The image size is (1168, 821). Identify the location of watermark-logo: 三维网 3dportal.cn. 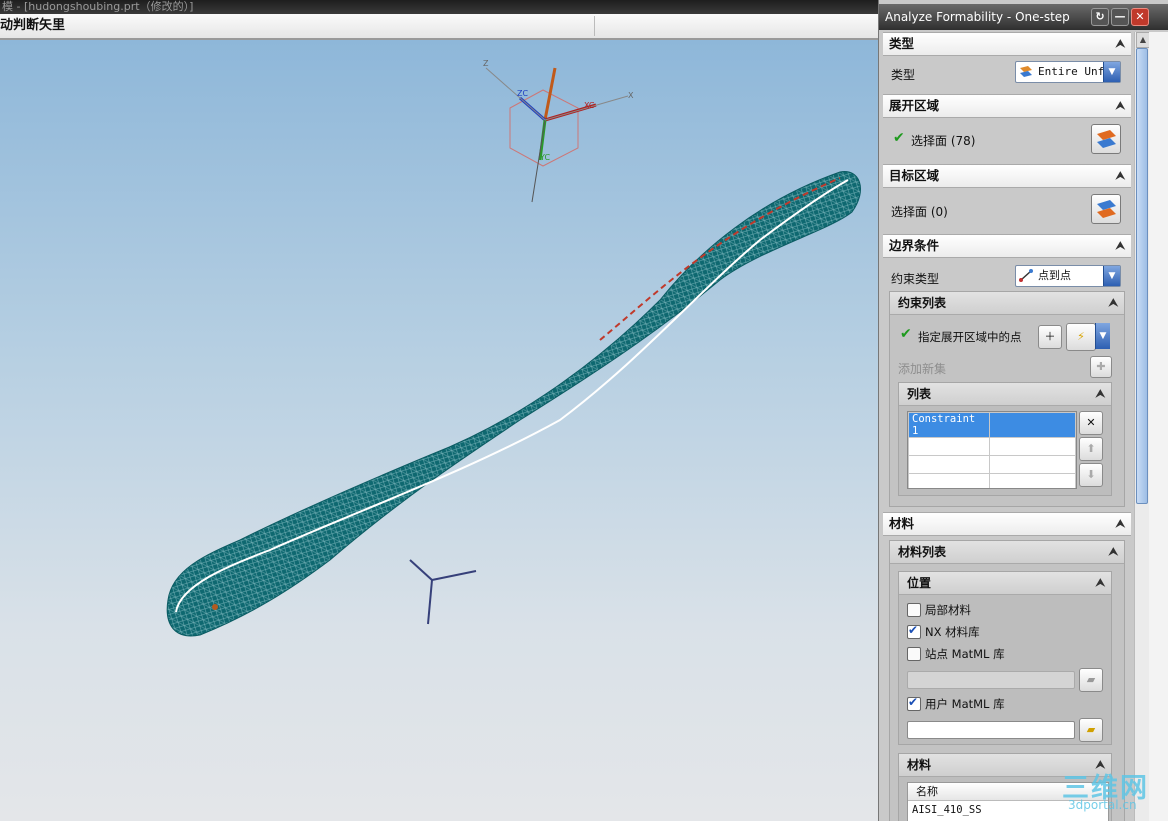
(1114, 792).